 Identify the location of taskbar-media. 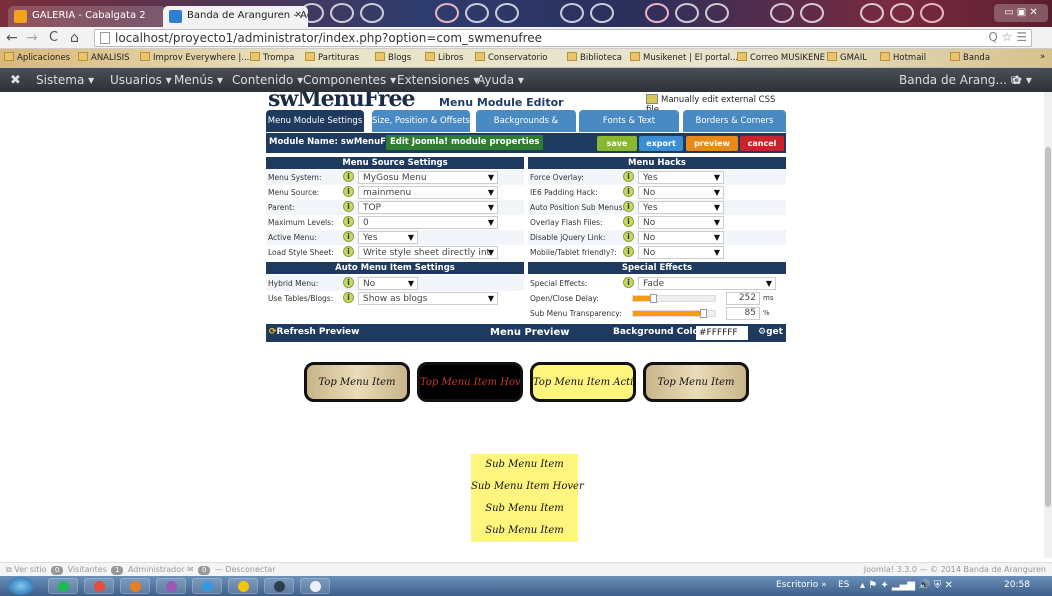
(171, 586).